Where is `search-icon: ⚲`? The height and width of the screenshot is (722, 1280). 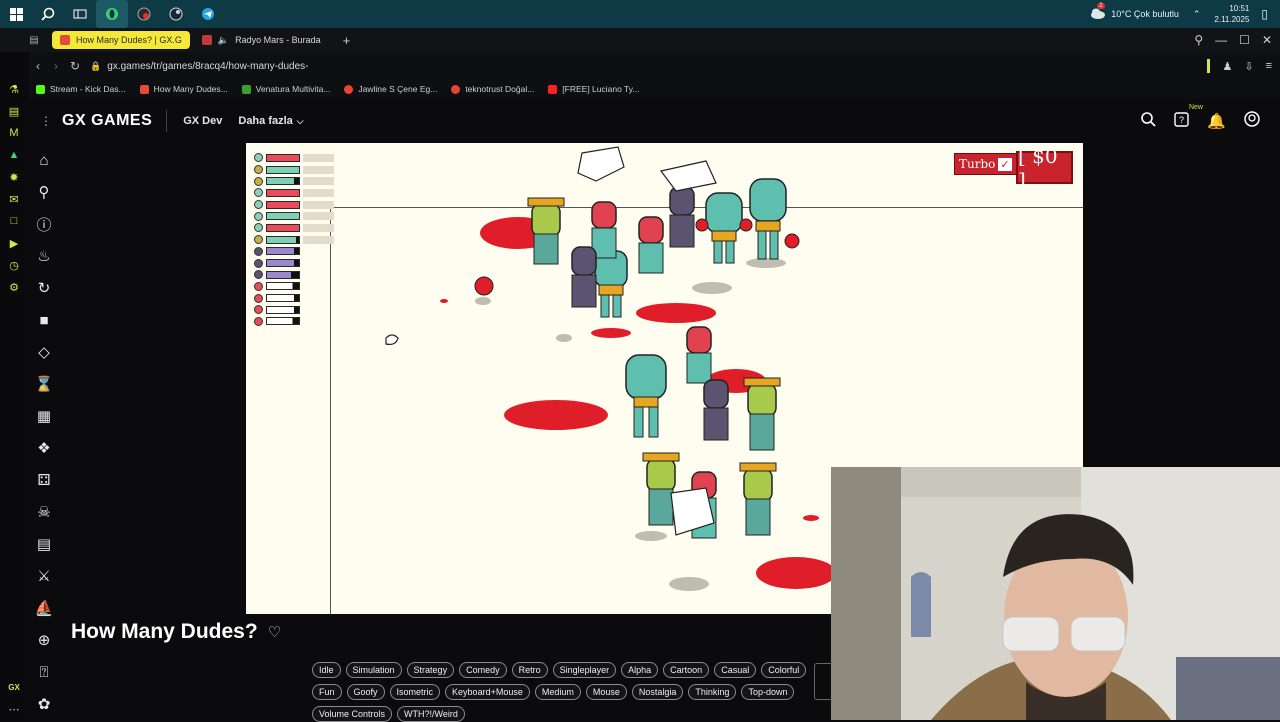
search-icon: ⚲ is located at coordinates (44, 192).